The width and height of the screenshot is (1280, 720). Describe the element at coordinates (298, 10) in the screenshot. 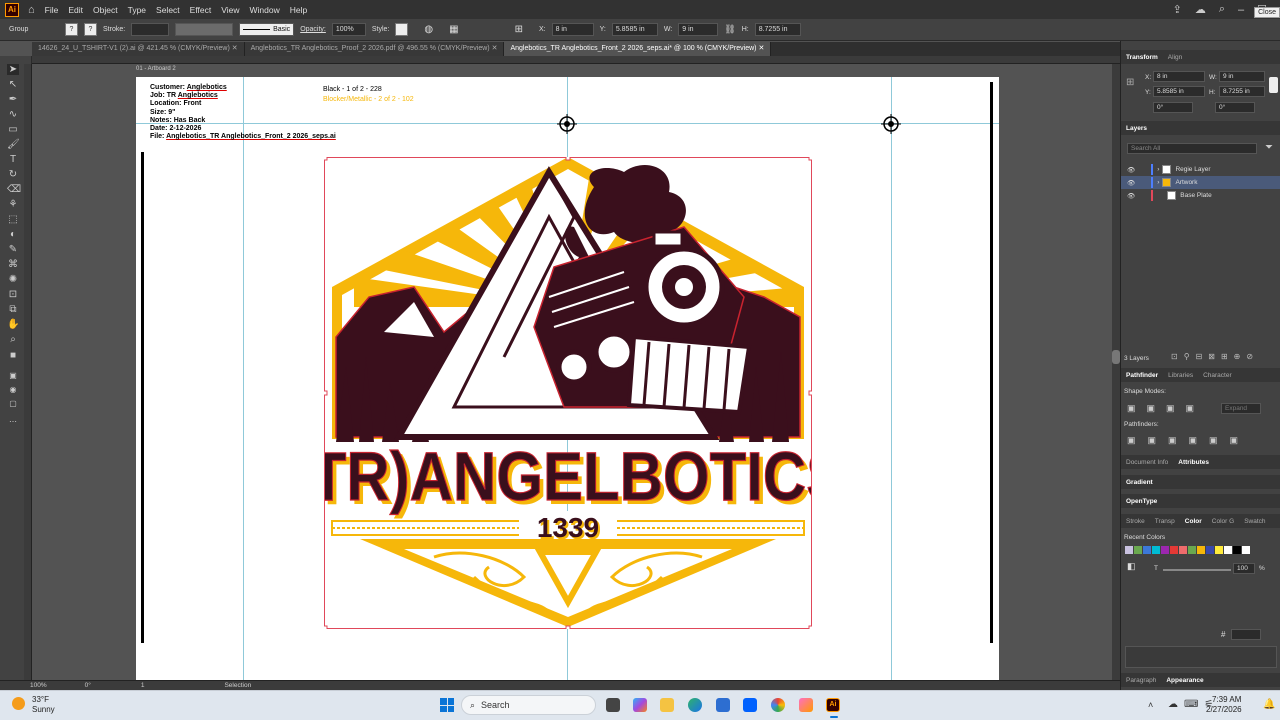

I see `menu-help: Help` at that location.